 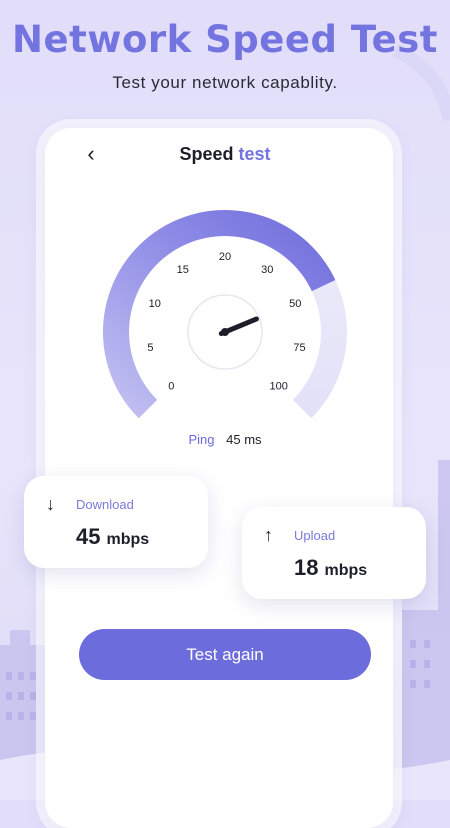 I want to click on gauge-tick-label: 75, so click(x=299, y=348).